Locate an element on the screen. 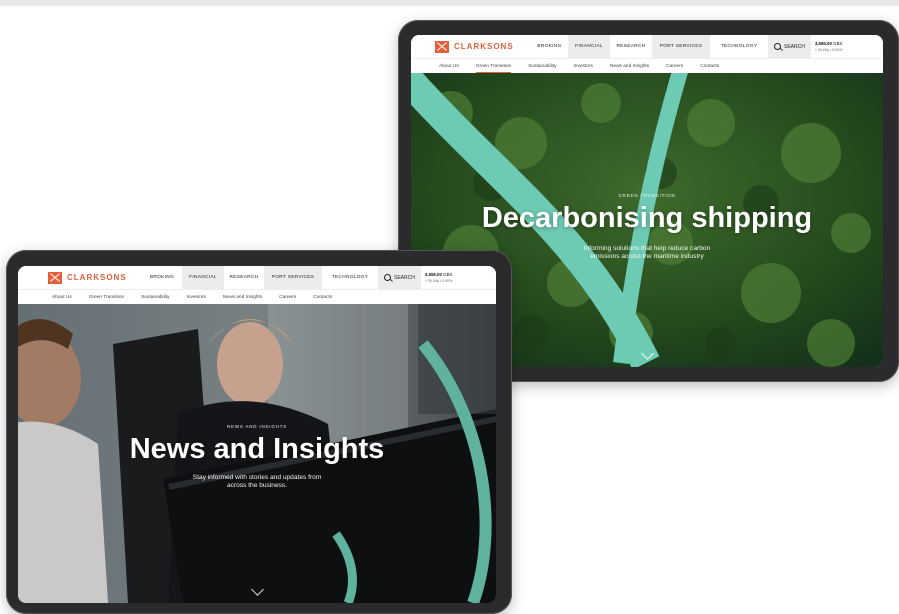 This screenshot has width=899, height=614. hero-headline: Decarbonising shipping is located at coordinates (647, 218).